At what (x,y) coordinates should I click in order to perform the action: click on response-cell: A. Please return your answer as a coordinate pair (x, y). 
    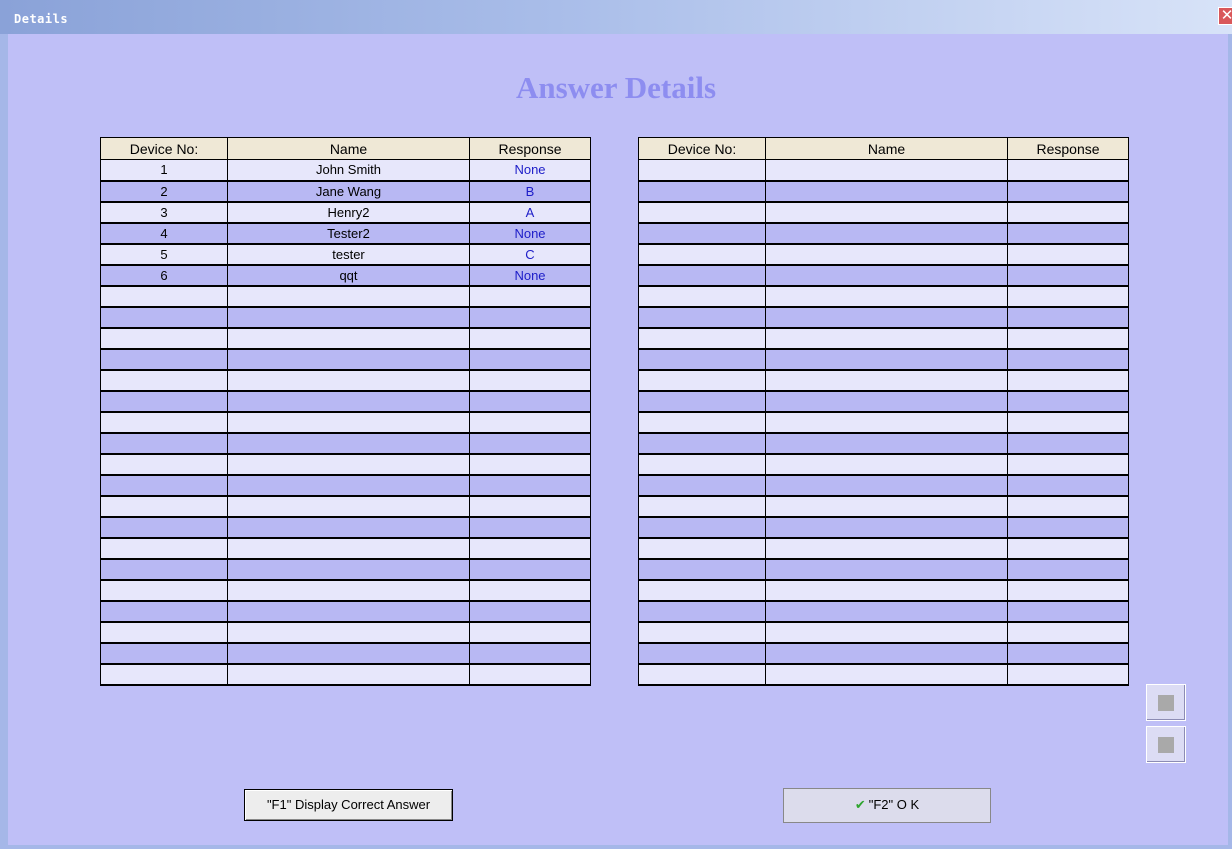
    Looking at the image, I should click on (530, 212).